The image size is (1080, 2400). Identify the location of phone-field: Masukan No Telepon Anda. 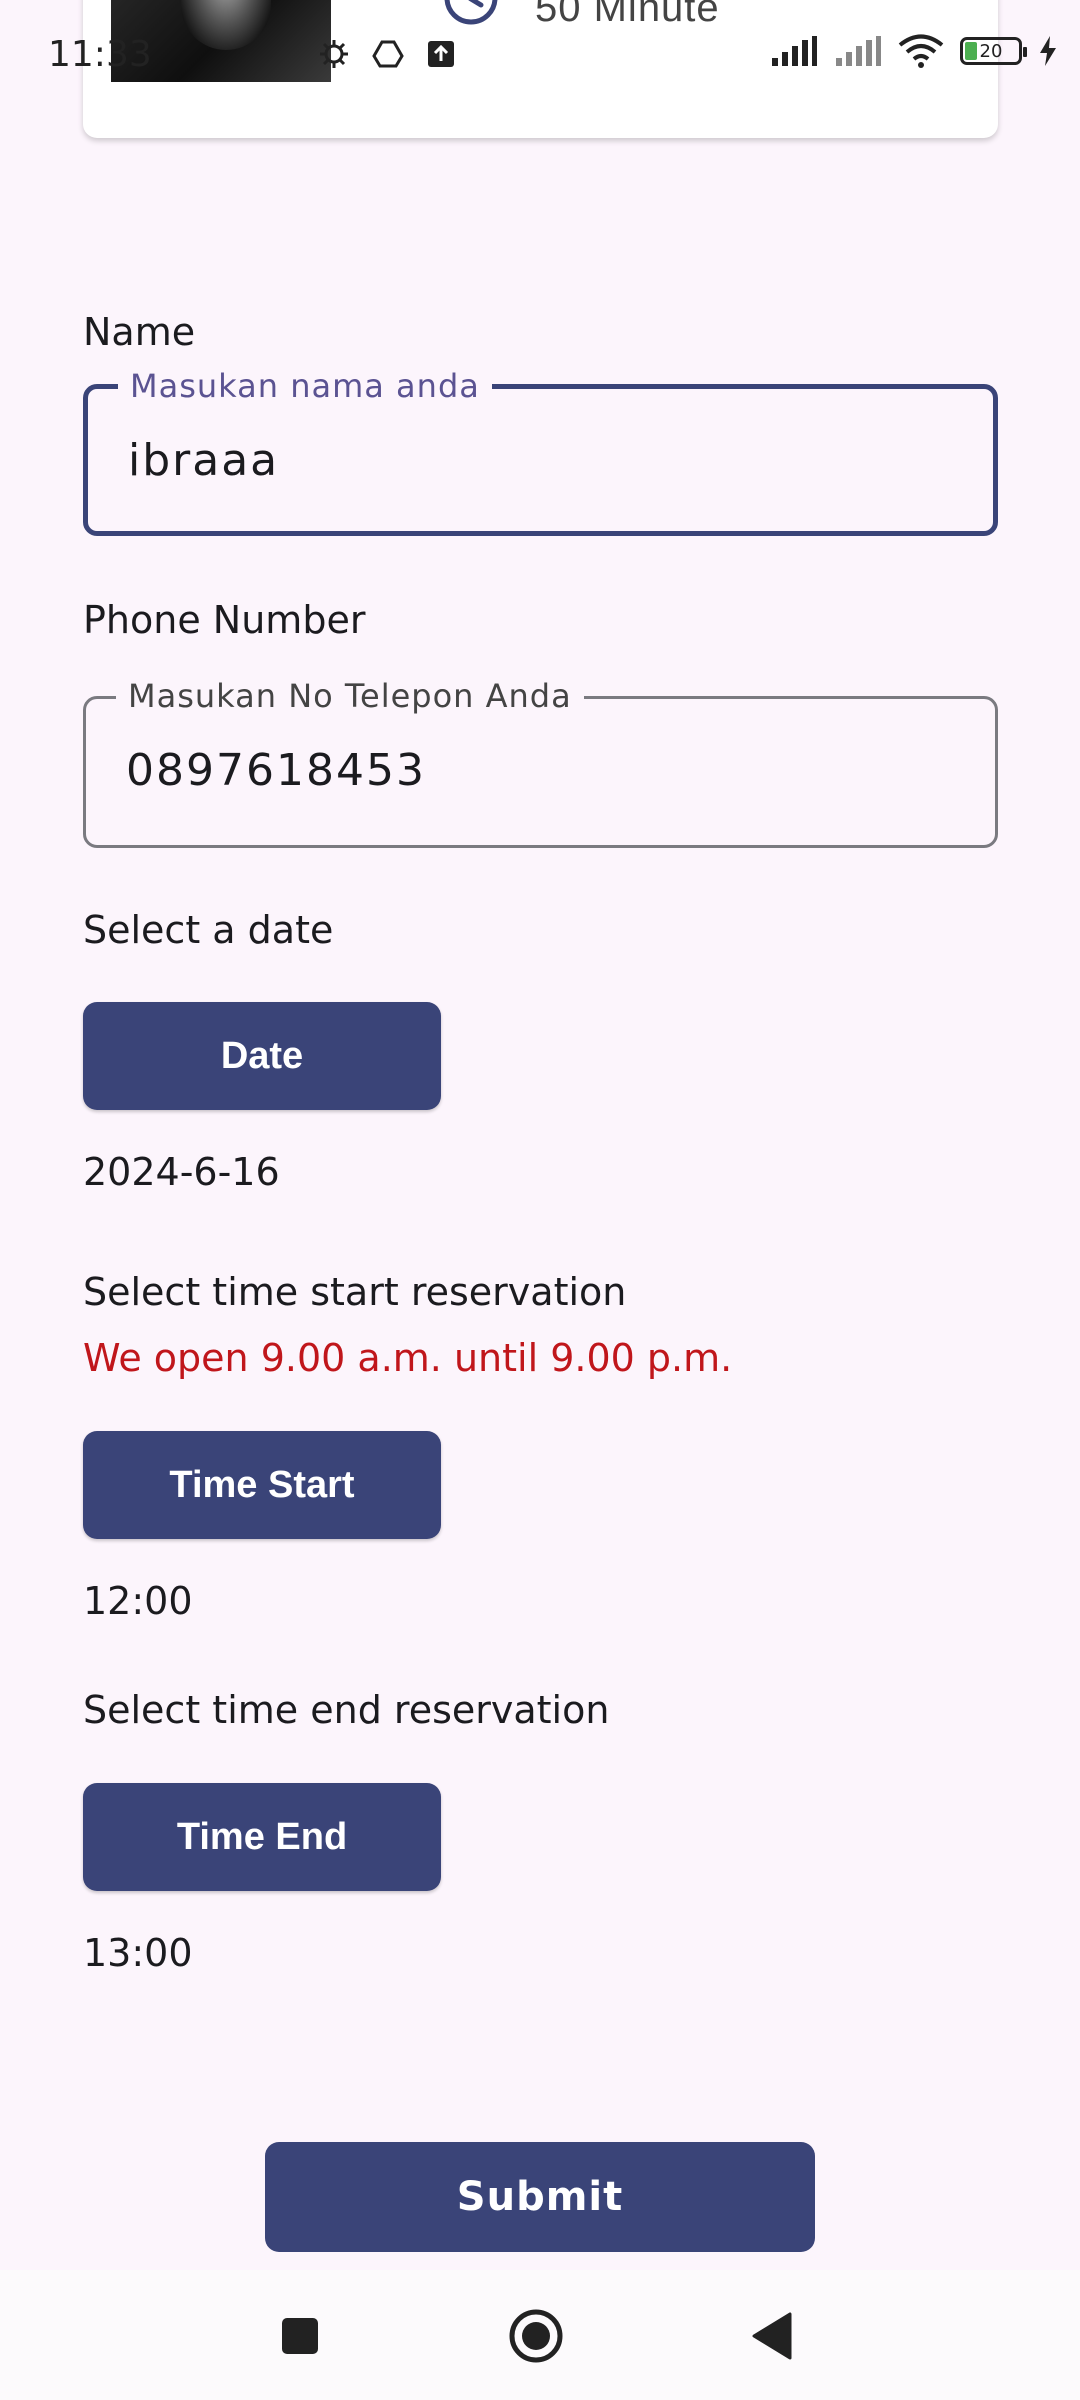
(540, 762).